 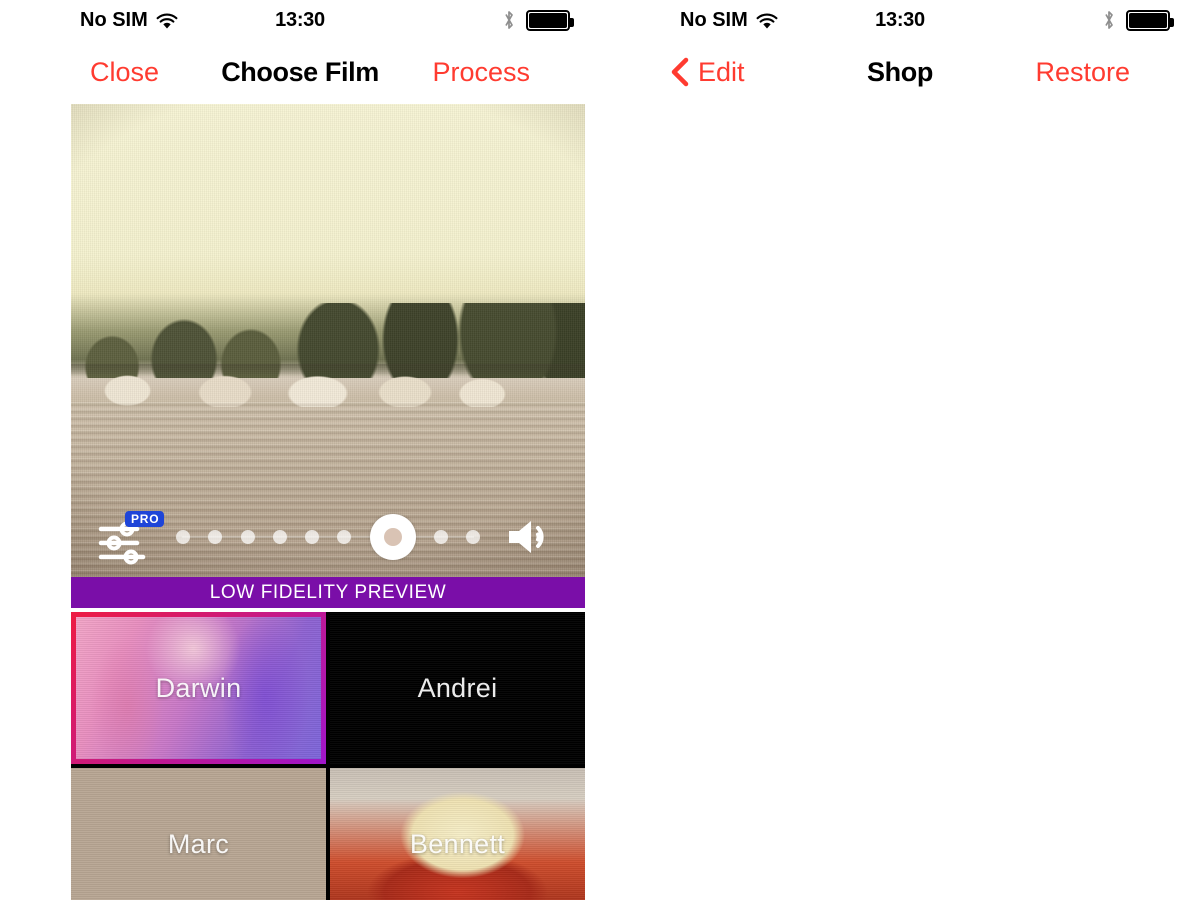 I want to click on slider-thumb-selected, so click(x=392, y=537).